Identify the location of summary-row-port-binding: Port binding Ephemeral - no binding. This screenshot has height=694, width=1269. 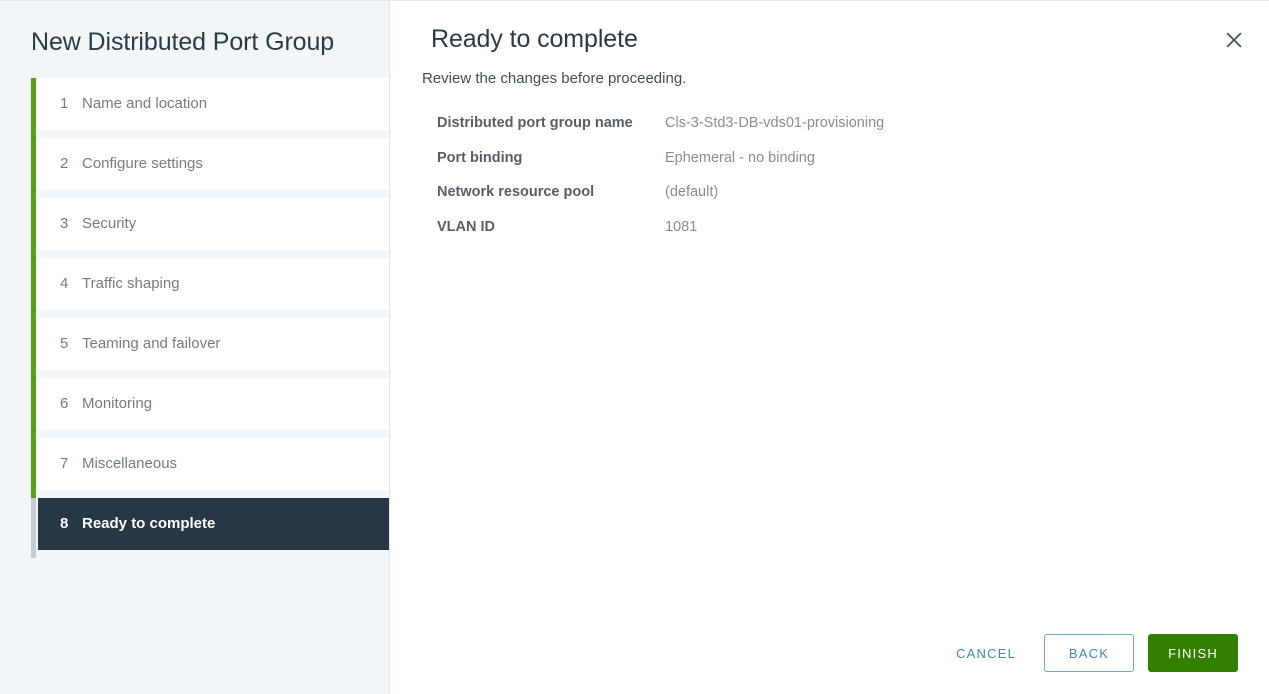
(793, 158).